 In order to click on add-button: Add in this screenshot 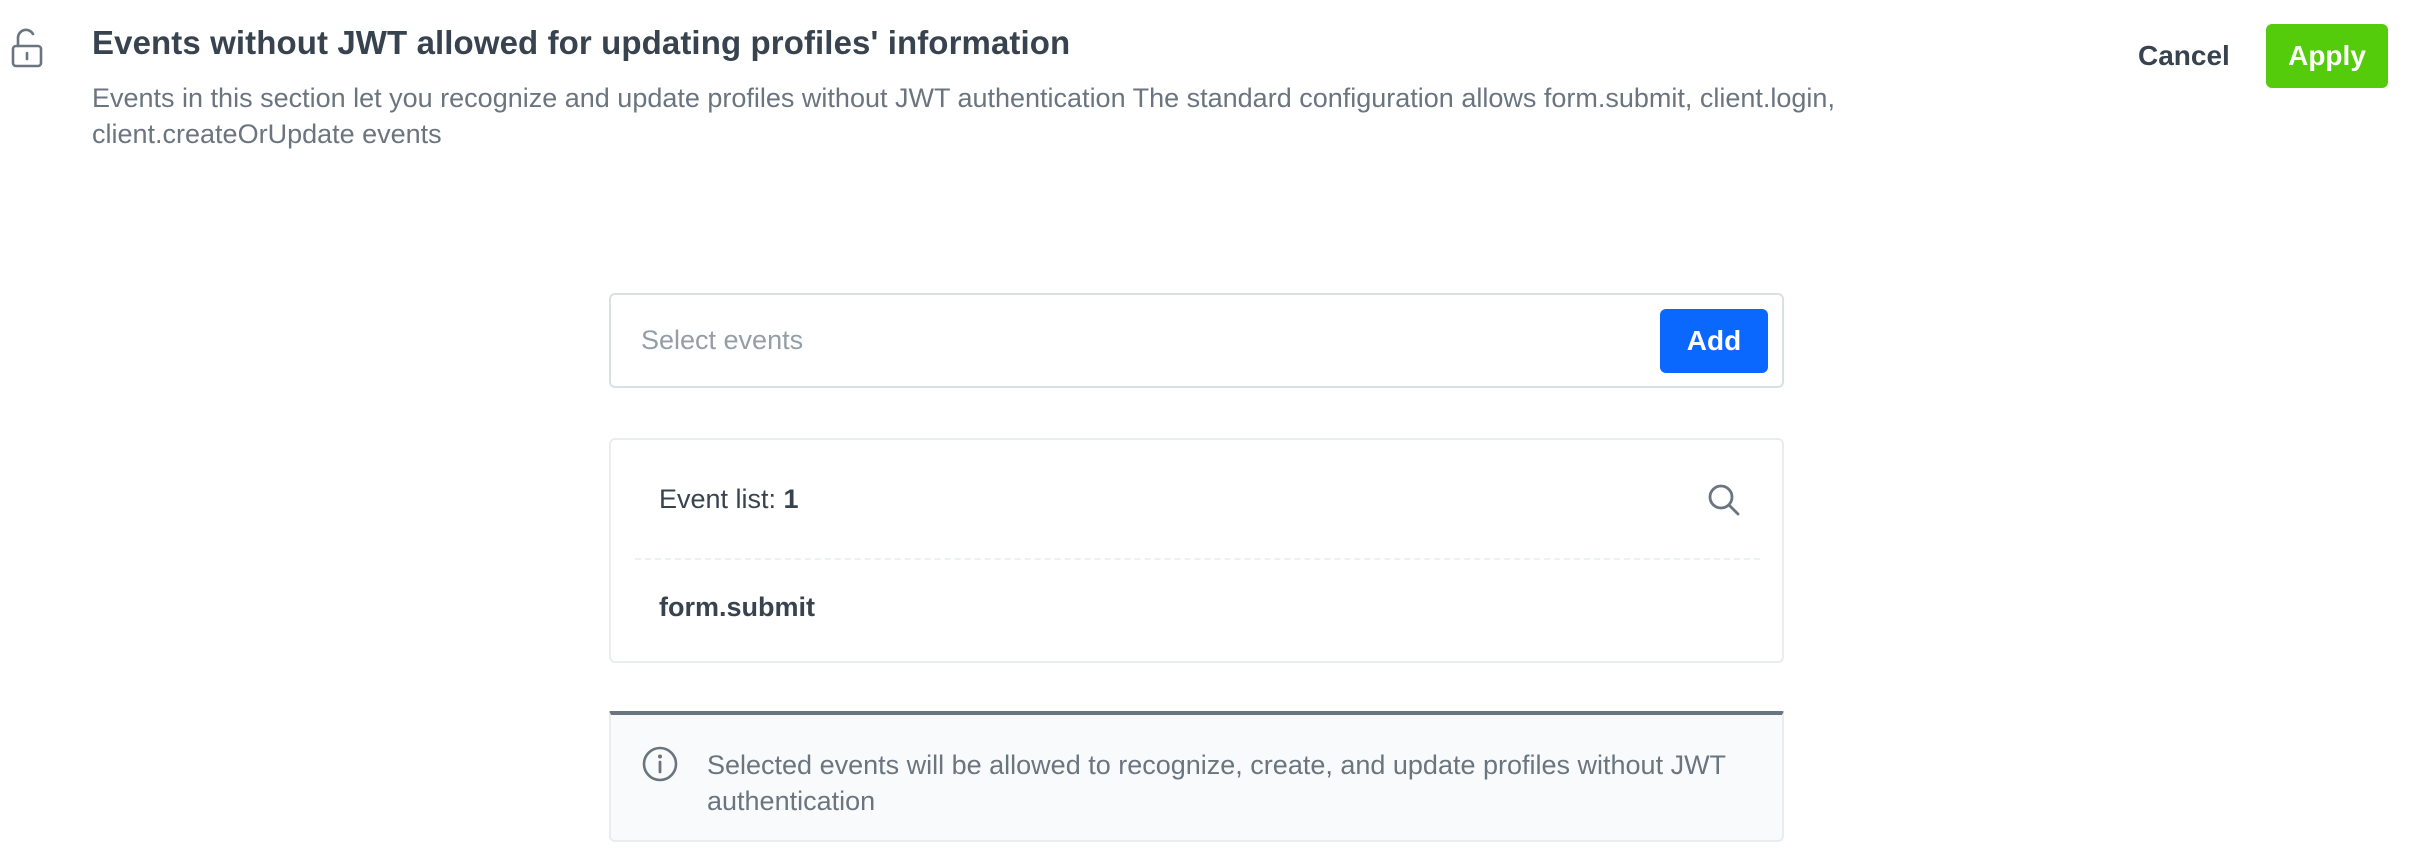, I will do `click(1714, 341)`.